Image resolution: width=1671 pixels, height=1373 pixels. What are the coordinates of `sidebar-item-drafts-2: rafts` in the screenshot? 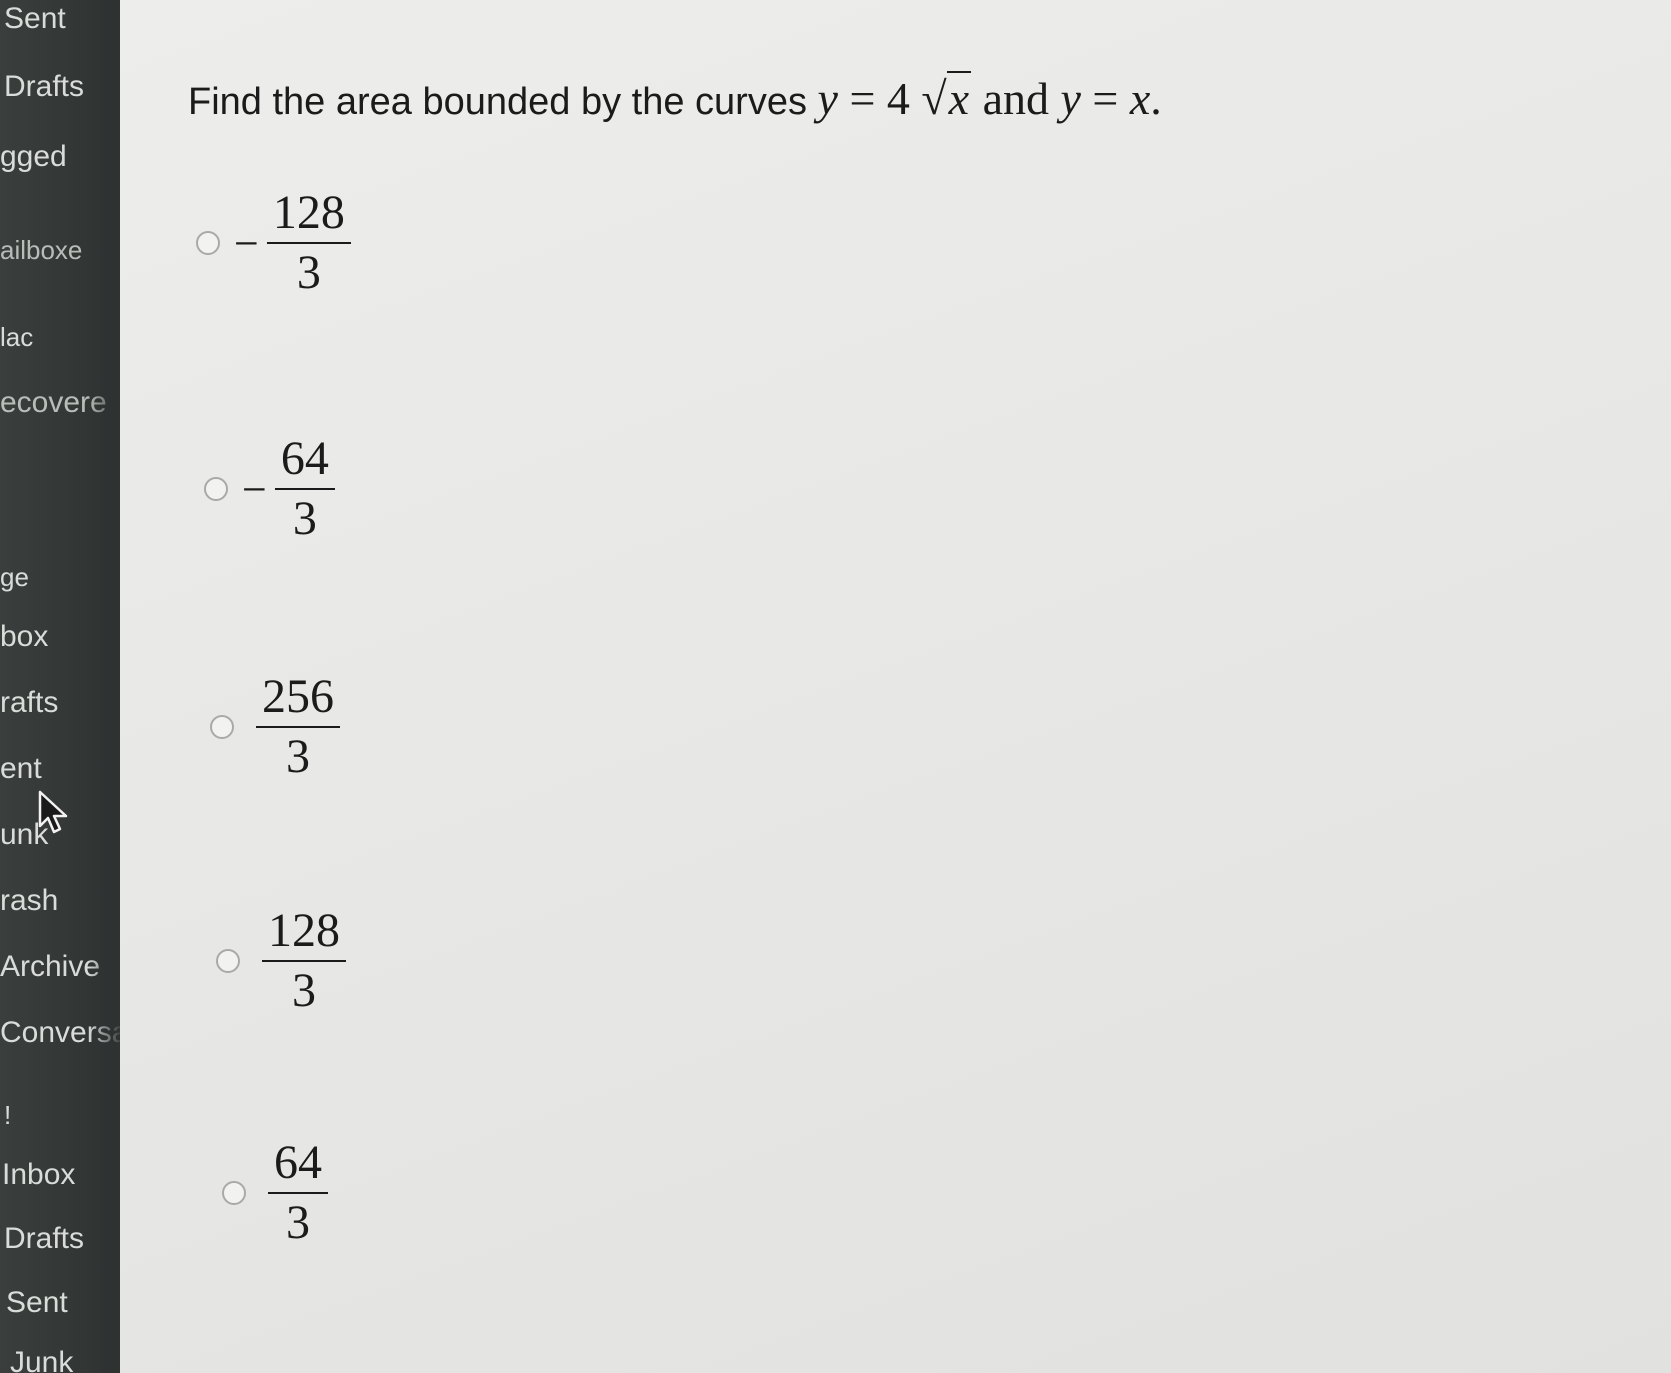 It's located at (29, 703).